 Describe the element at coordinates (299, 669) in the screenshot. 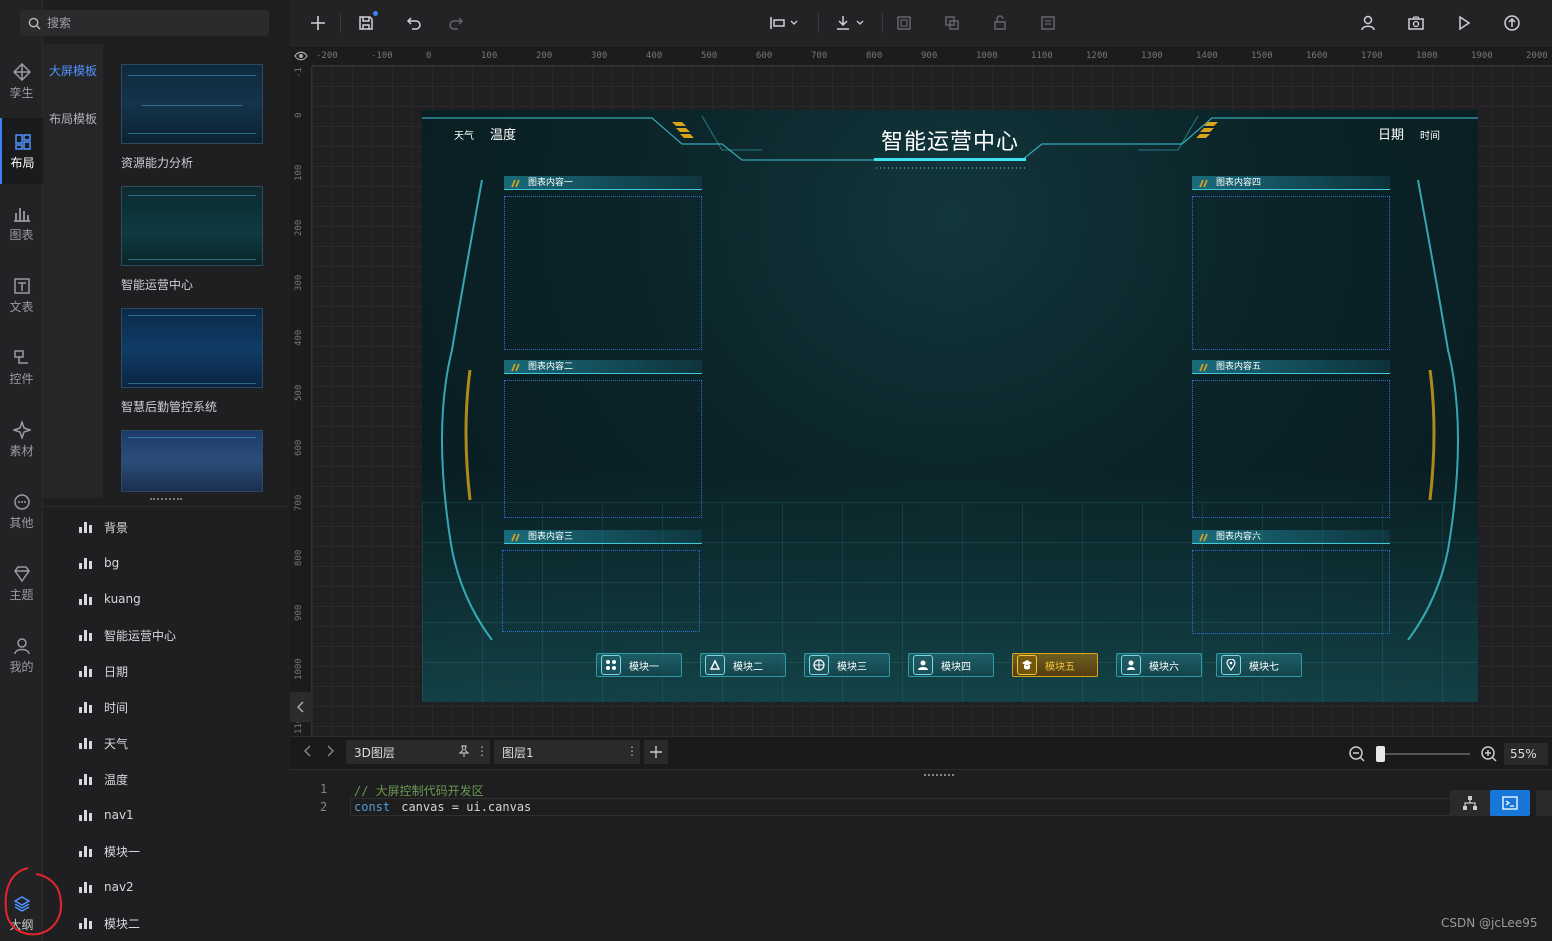

I see `ruler-label: 1000` at that location.